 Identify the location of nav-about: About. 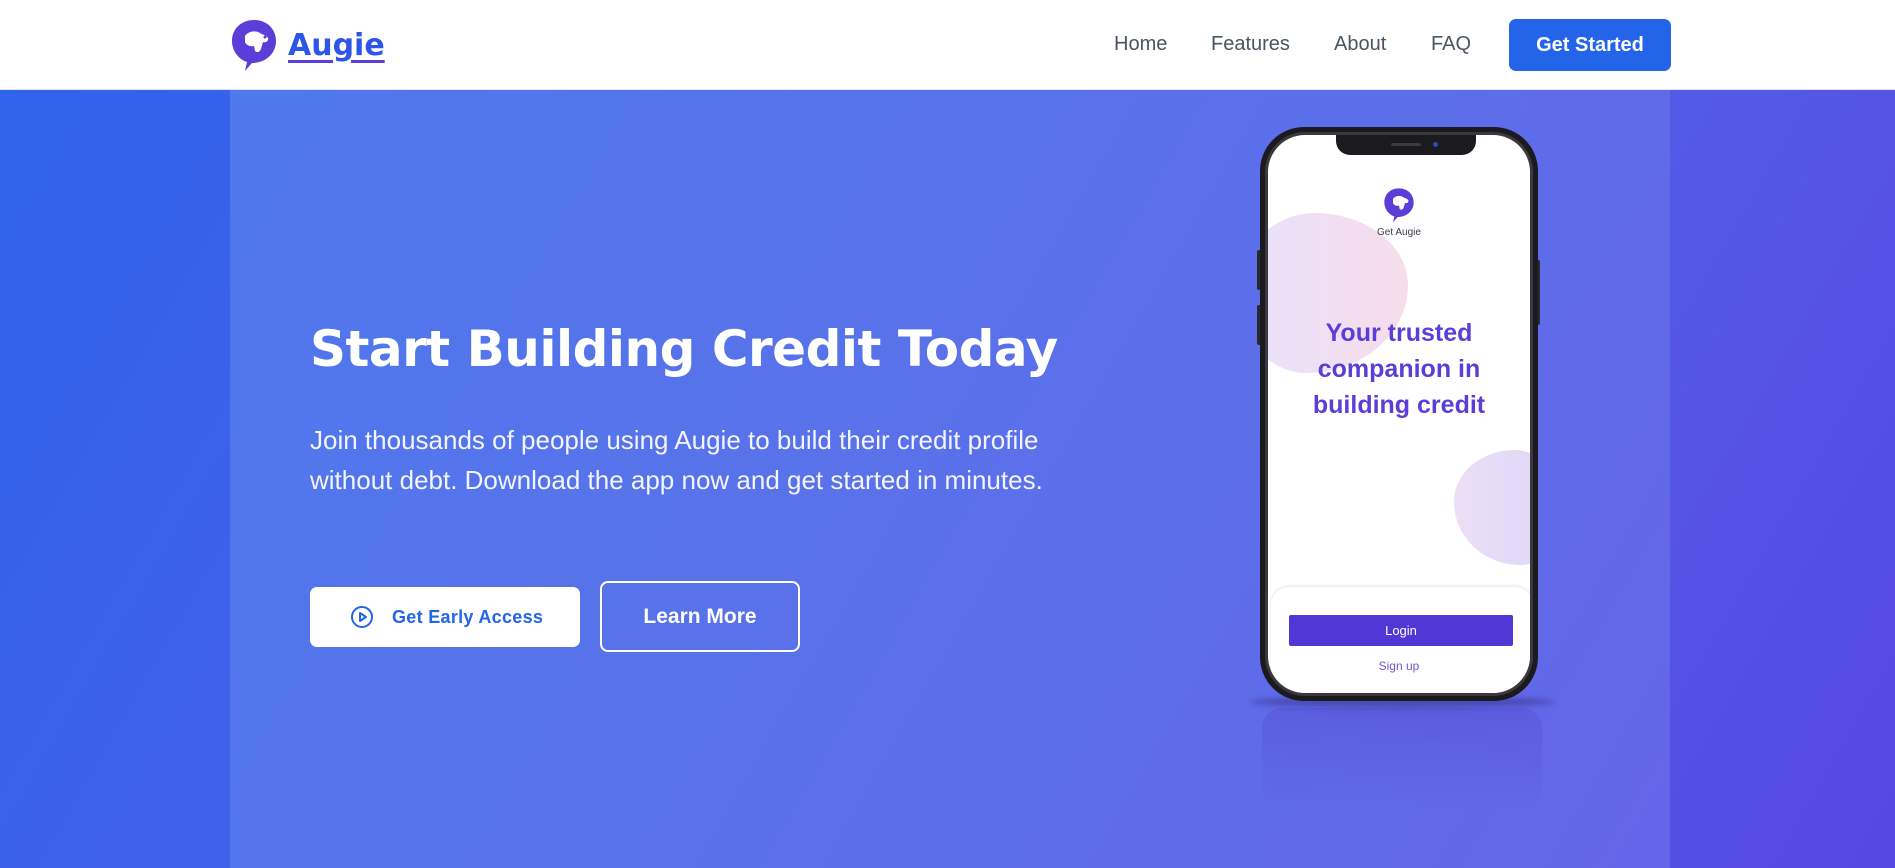
(1360, 44).